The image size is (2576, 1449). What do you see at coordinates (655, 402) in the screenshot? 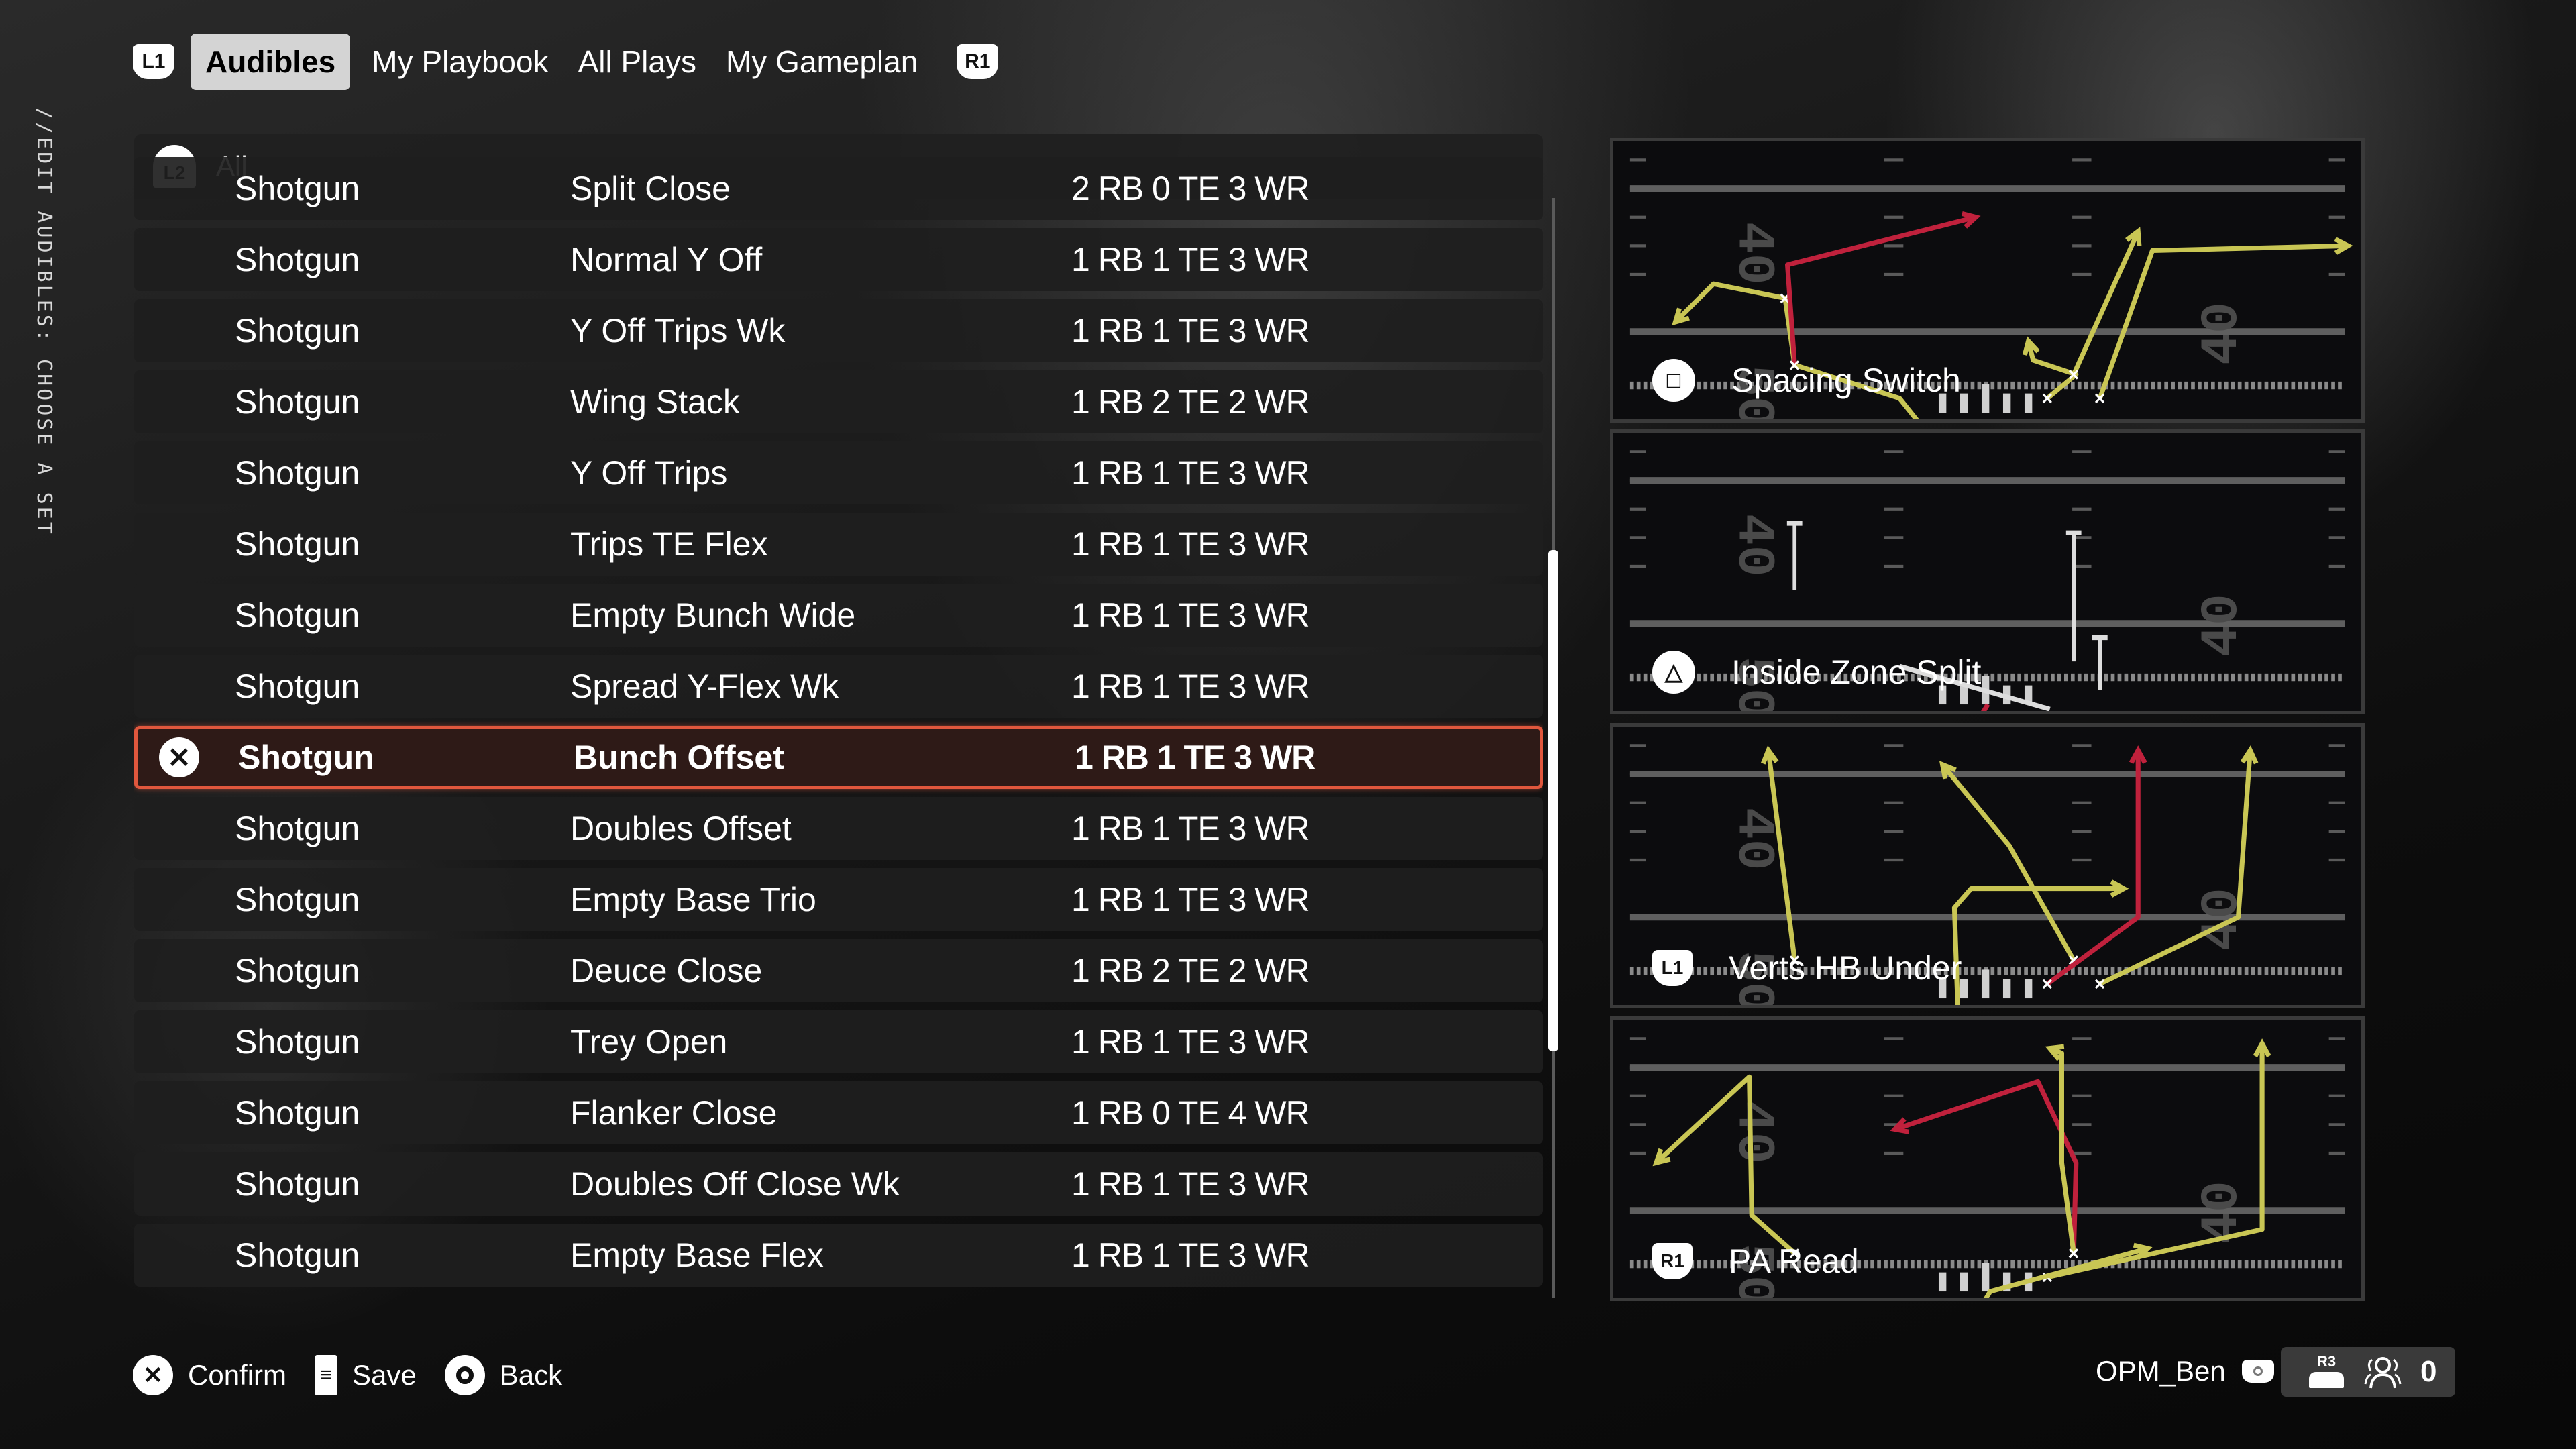
I see `set-name-cell: Wing Stack` at bounding box center [655, 402].